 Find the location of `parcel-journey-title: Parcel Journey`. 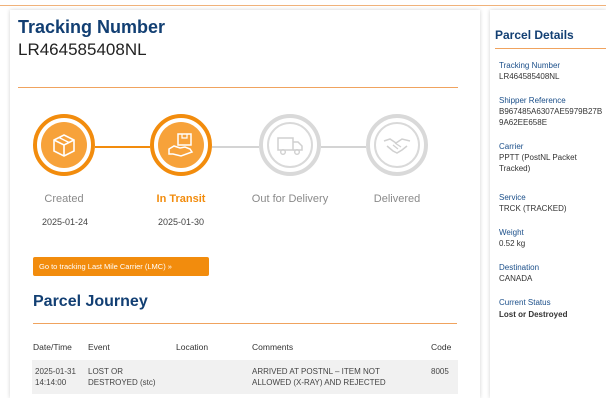

parcel-journey-title: Parcel Journey is located at coordinates (90, 301).